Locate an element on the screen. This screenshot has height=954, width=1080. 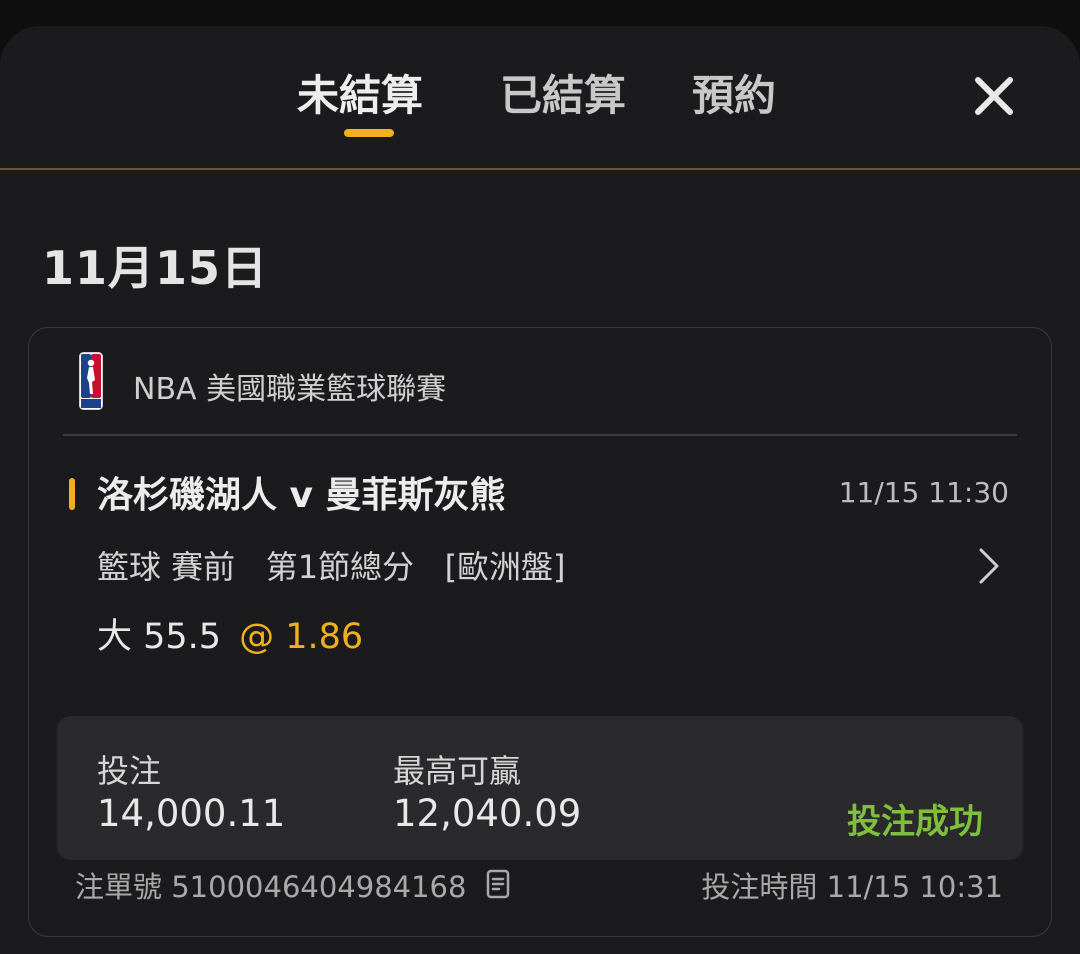
close-button is located at coordinates (994, 96).